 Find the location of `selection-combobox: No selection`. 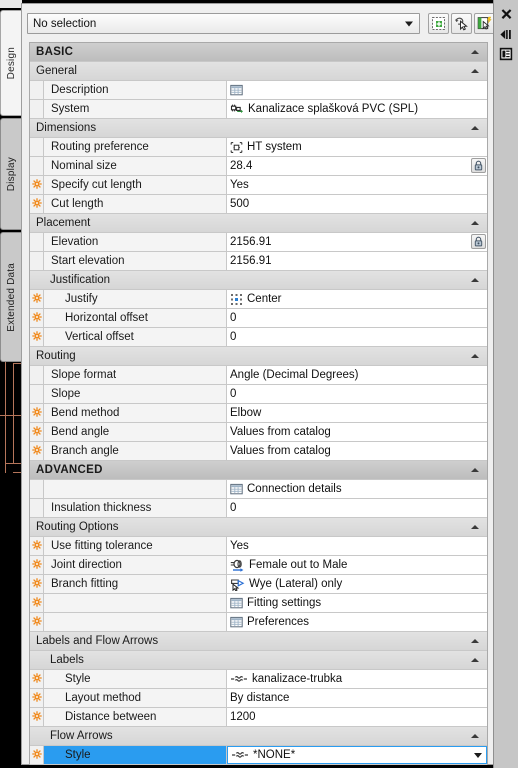

selection-combobox: No selection is located at coordinates (223, 23).